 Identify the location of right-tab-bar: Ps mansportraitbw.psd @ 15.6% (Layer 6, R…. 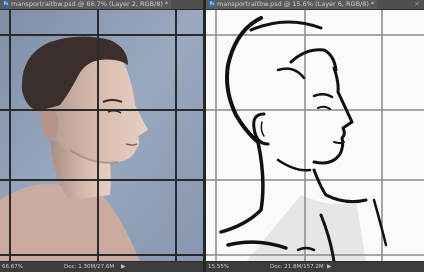
(315, 5).